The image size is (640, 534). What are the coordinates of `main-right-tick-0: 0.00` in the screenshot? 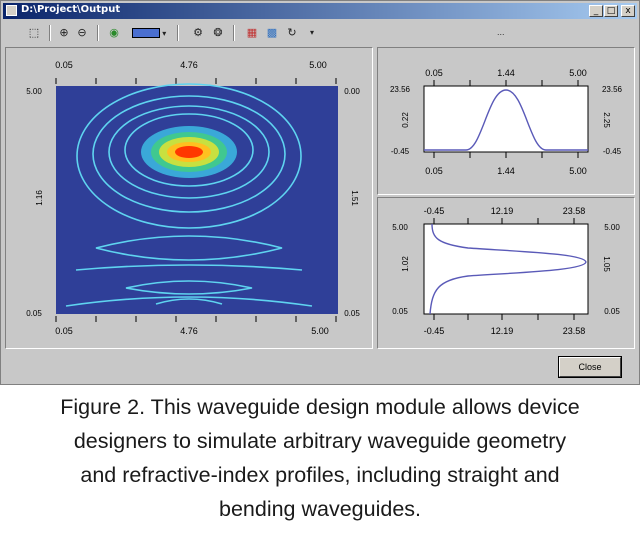 It's located at (352, 91).